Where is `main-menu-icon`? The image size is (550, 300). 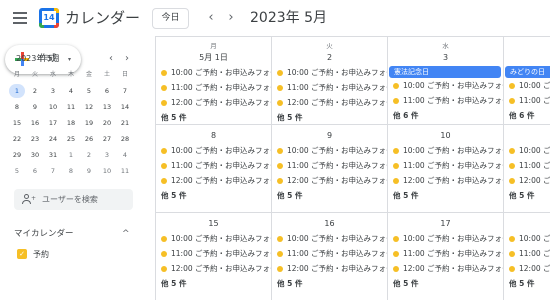 main-menu-icon is located at coordinates (20, 18).